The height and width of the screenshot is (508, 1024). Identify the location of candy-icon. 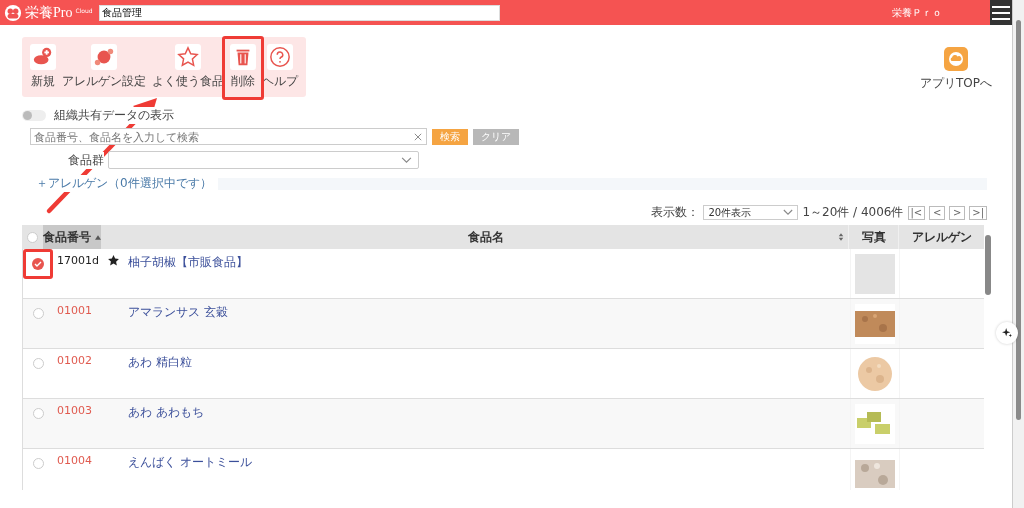
(104, 57).